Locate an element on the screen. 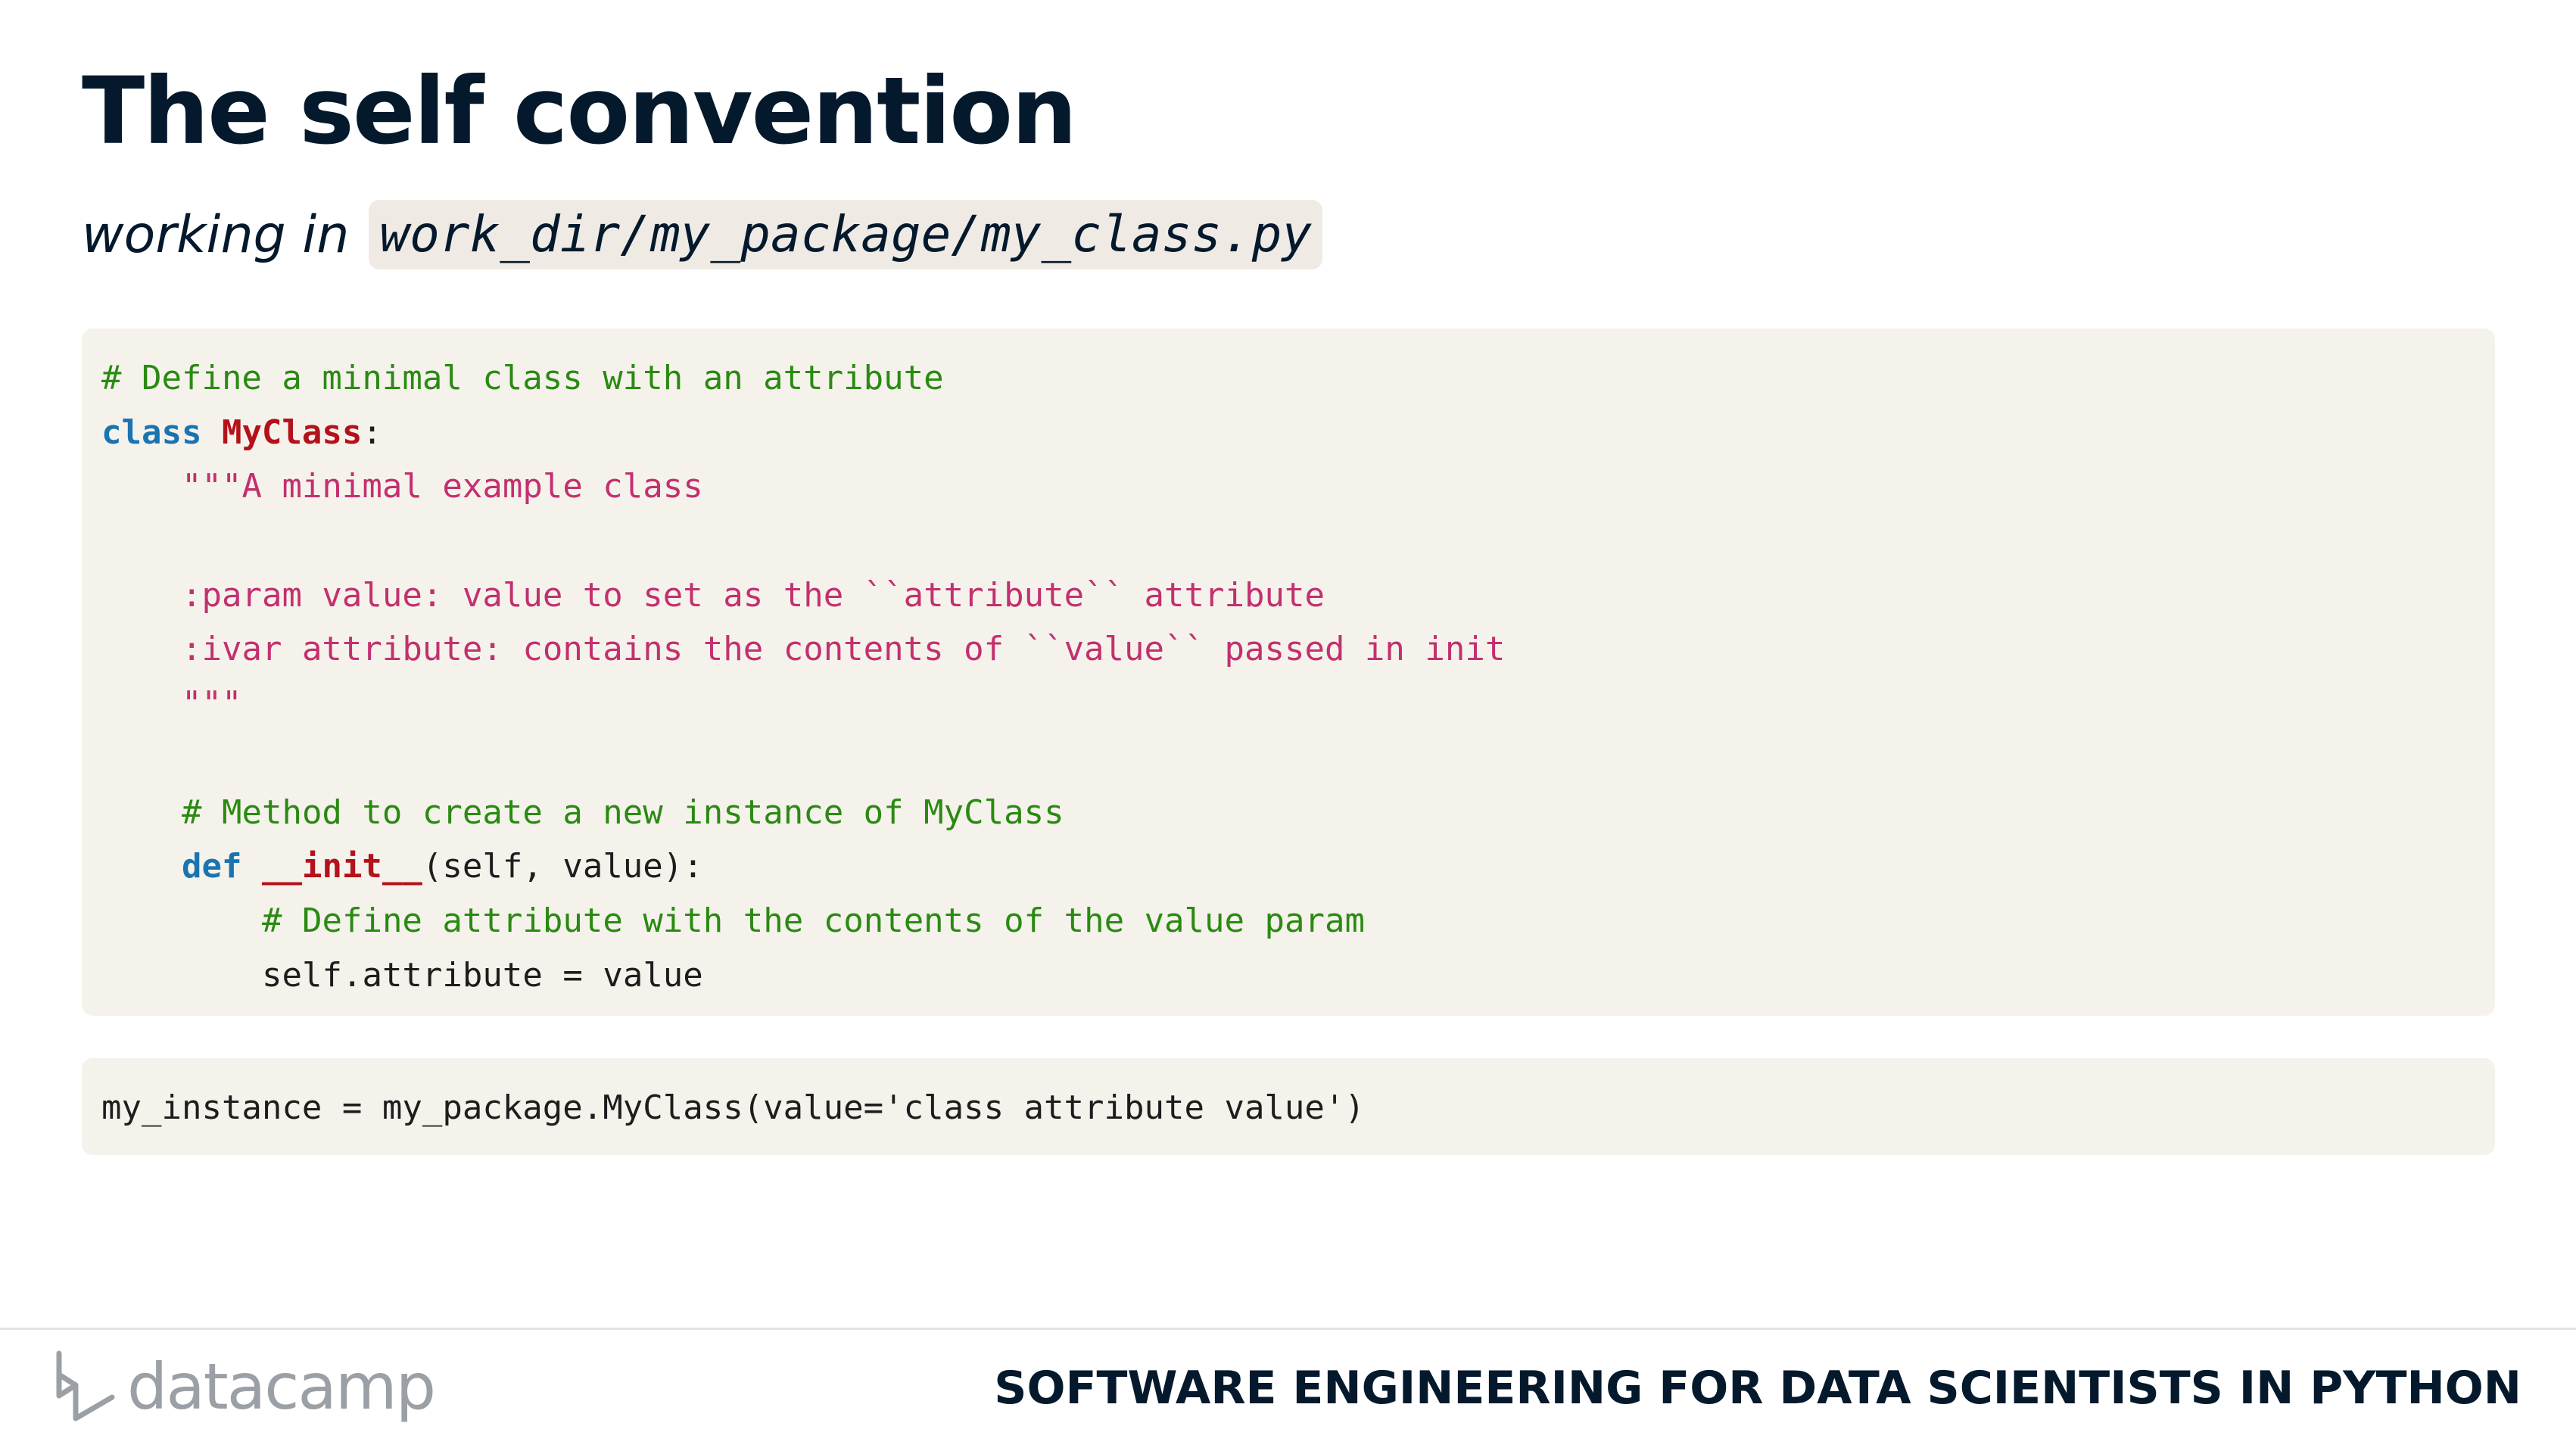 The width and height of the screenshot is (2576, 1451). class-name: MyClass is located at coordinates (292, 432).